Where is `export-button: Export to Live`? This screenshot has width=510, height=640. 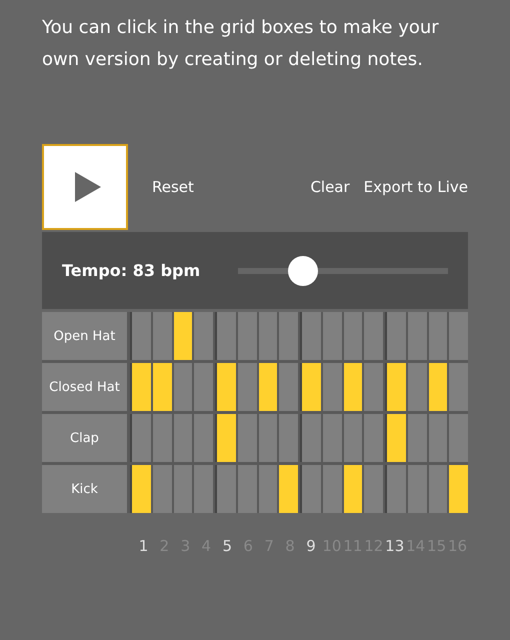
export-button: Export to Live is located at coordinates (416, 187).